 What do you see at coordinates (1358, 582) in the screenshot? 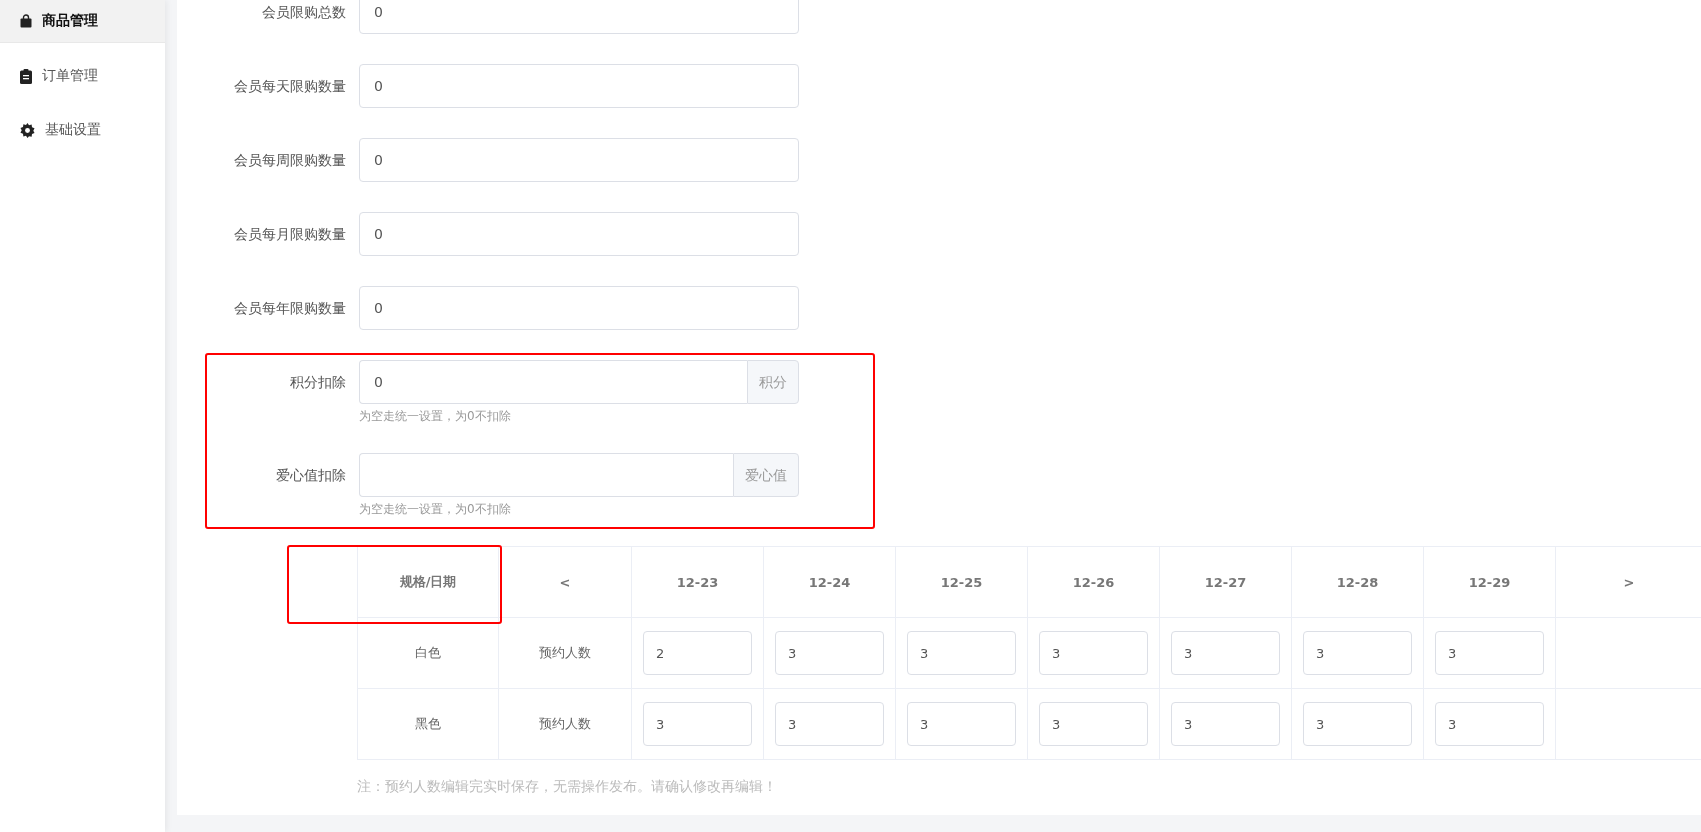
I see `table-header-cell: 12-28` at bounding box center [1358, 582].